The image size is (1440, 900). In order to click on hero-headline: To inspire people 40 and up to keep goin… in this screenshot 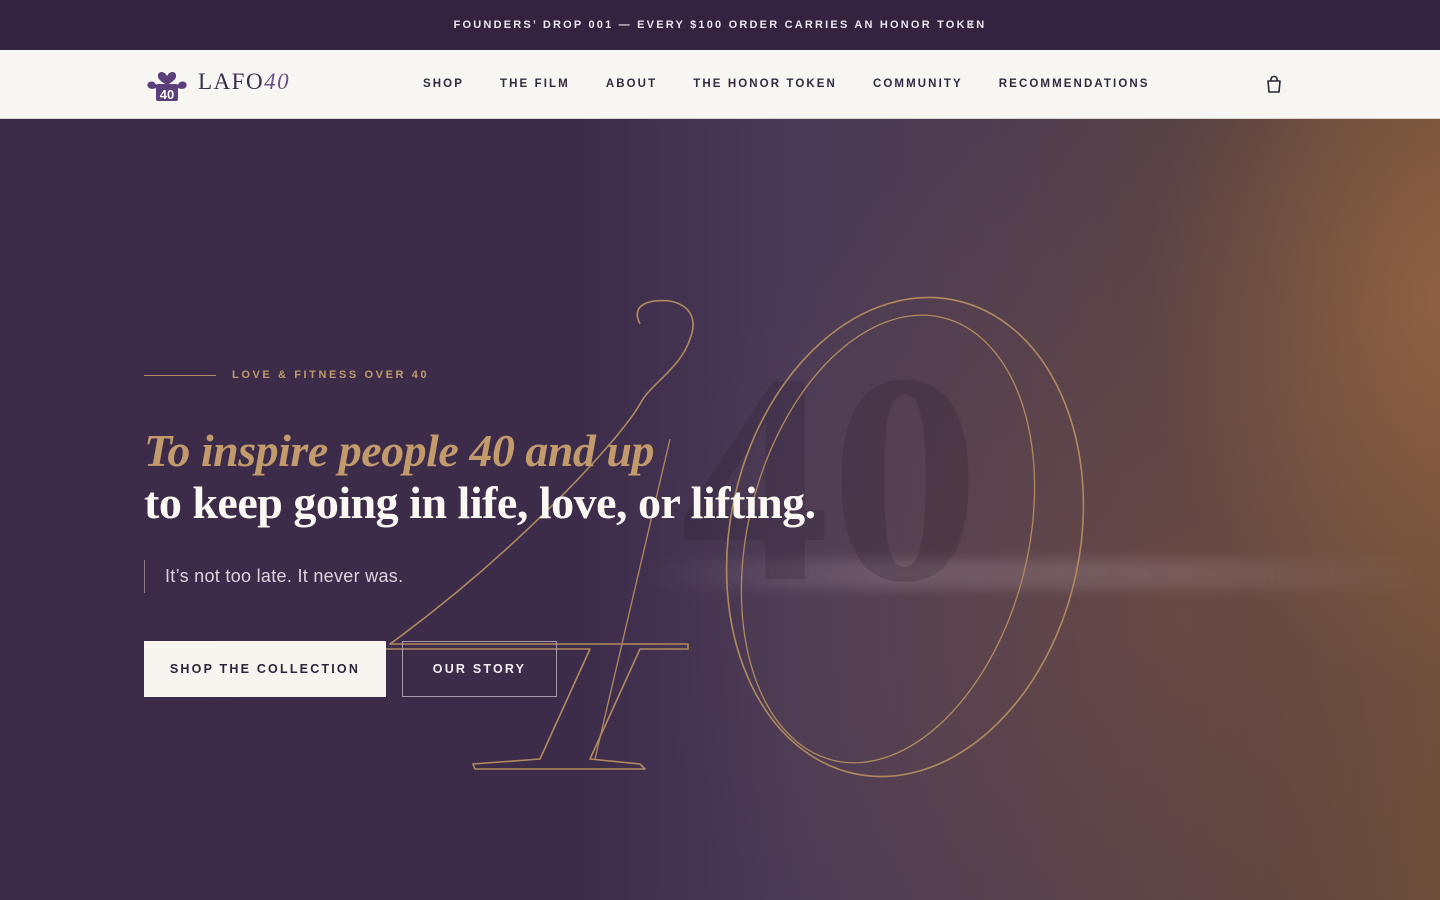, I will do `click(594, 477)`.